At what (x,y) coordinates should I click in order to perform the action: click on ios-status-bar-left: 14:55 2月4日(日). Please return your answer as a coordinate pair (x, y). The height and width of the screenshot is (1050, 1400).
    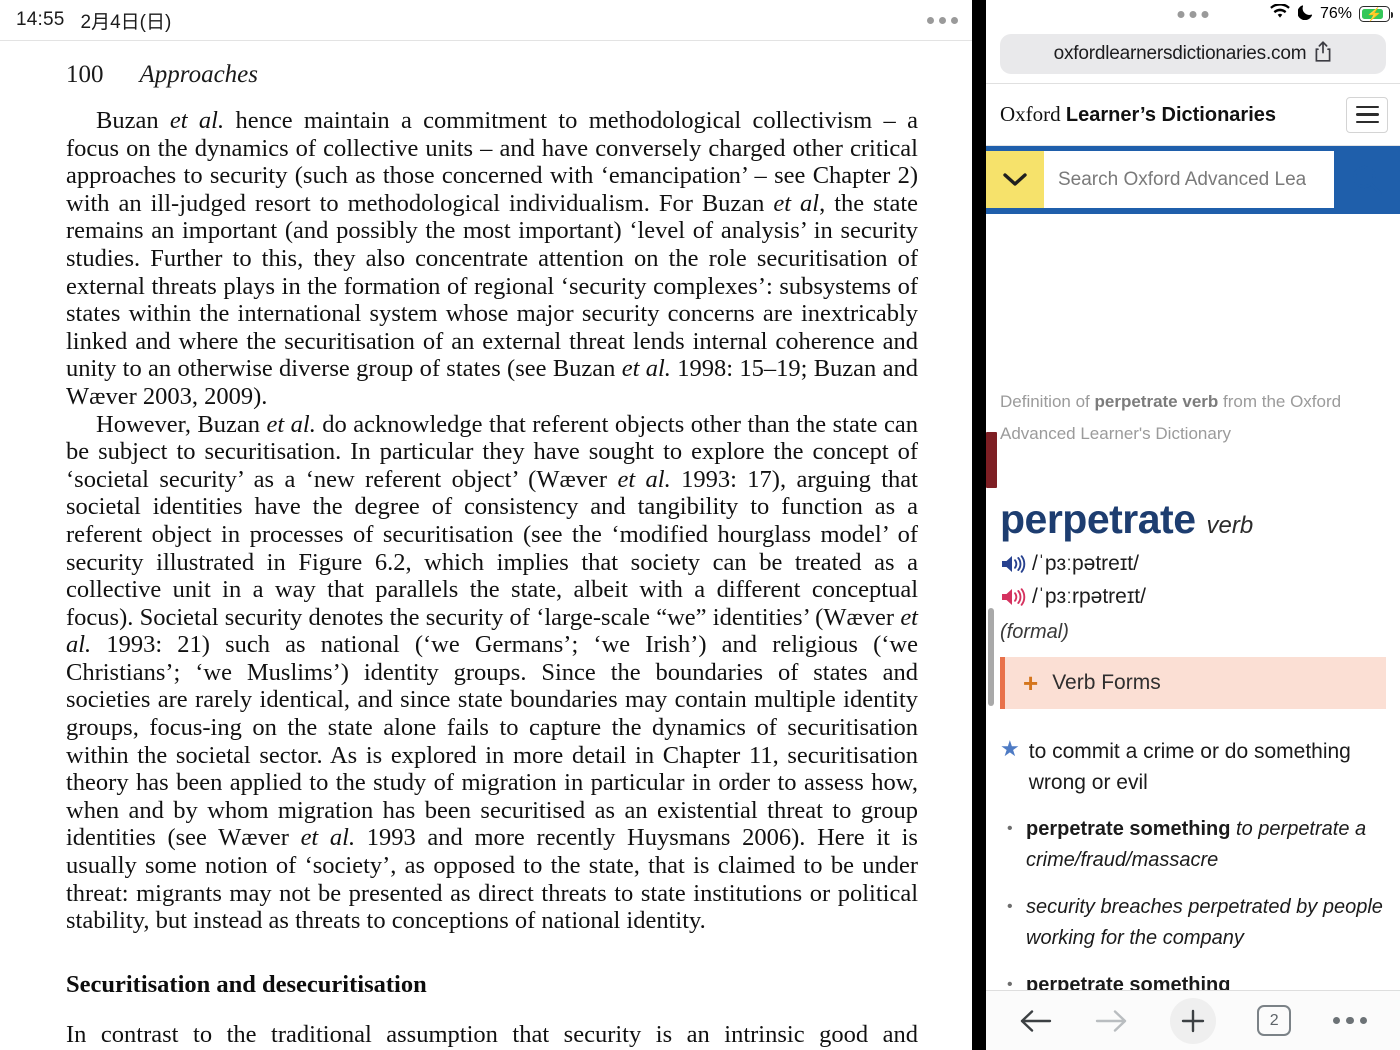
    Looking at the image, I should click on (486, 20).